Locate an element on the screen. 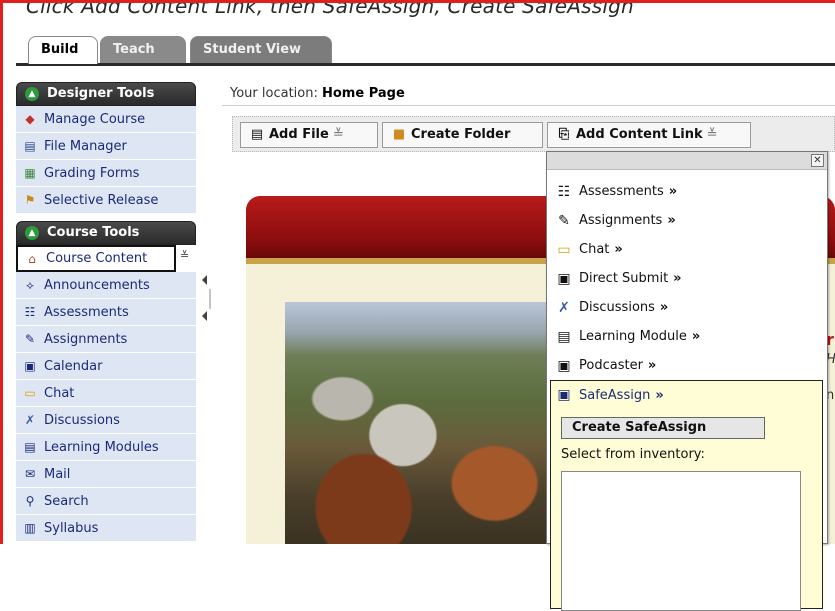 The height and width of the screenshot is (611, 835). sidebar-item-search: ⚲ Search is located at coordinates (106, 501).